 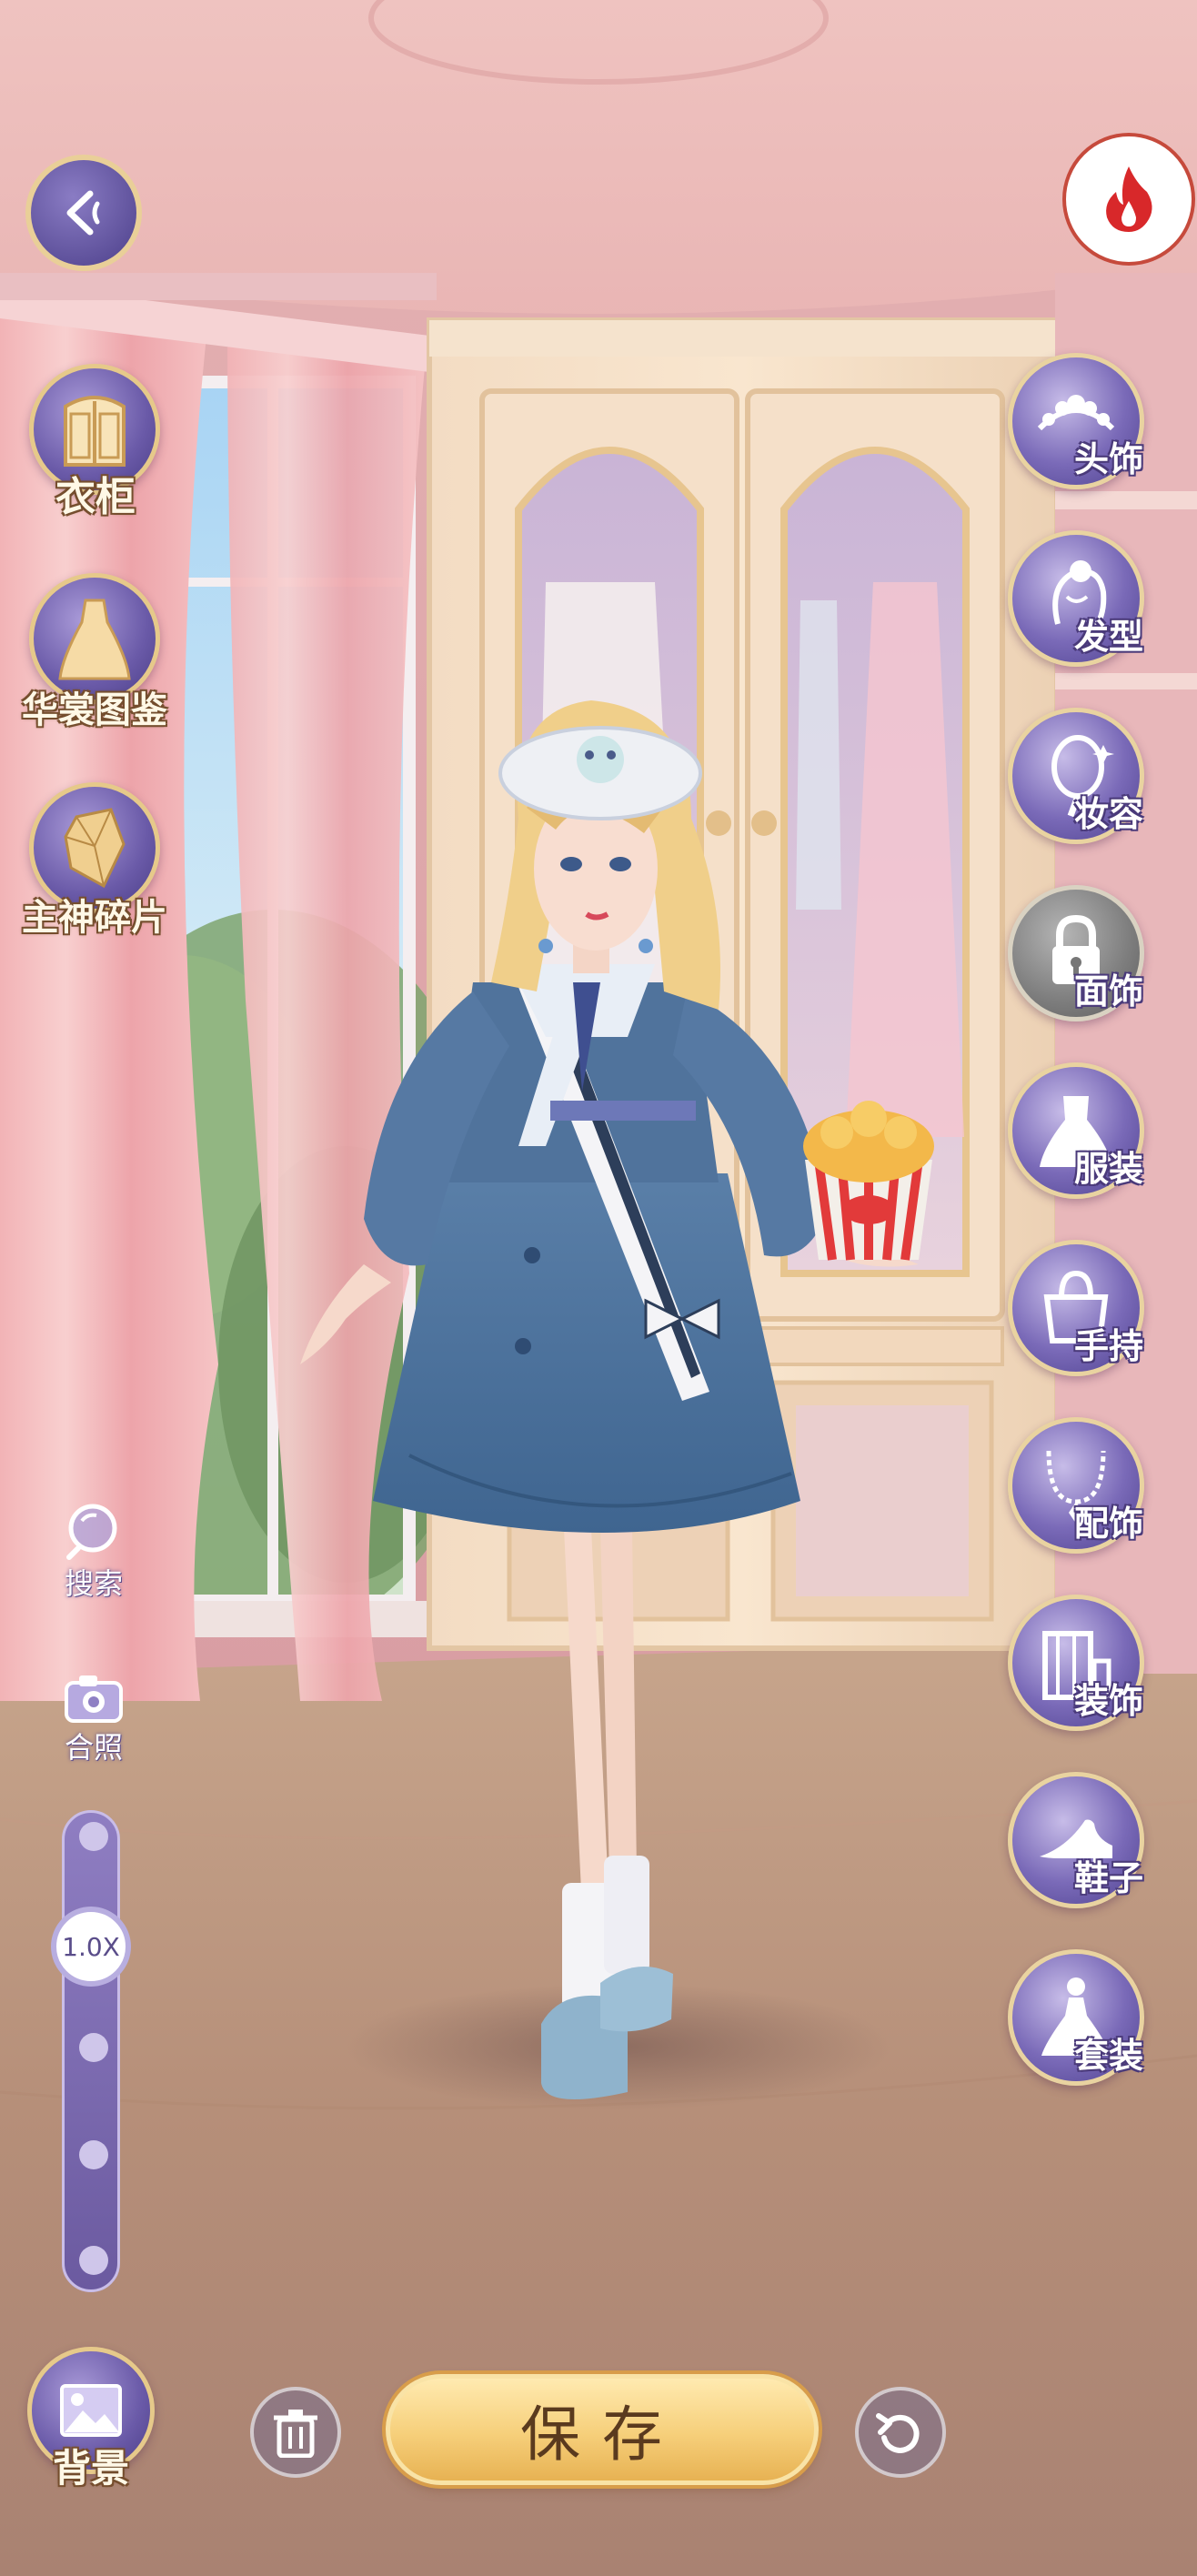 What do you see at coordinates (1076, 1663) in the screenshot?
I see `category-decoration: 装饰` at bounding box center [1076, 1663].